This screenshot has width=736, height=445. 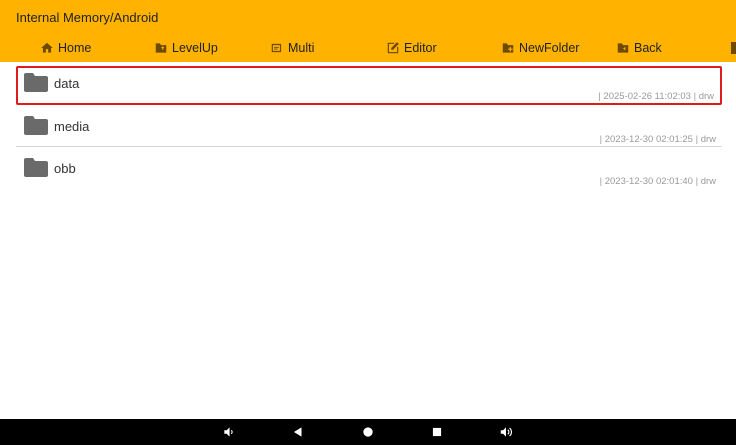 I want to click on file-name: obb, so click(x=65, y=168).